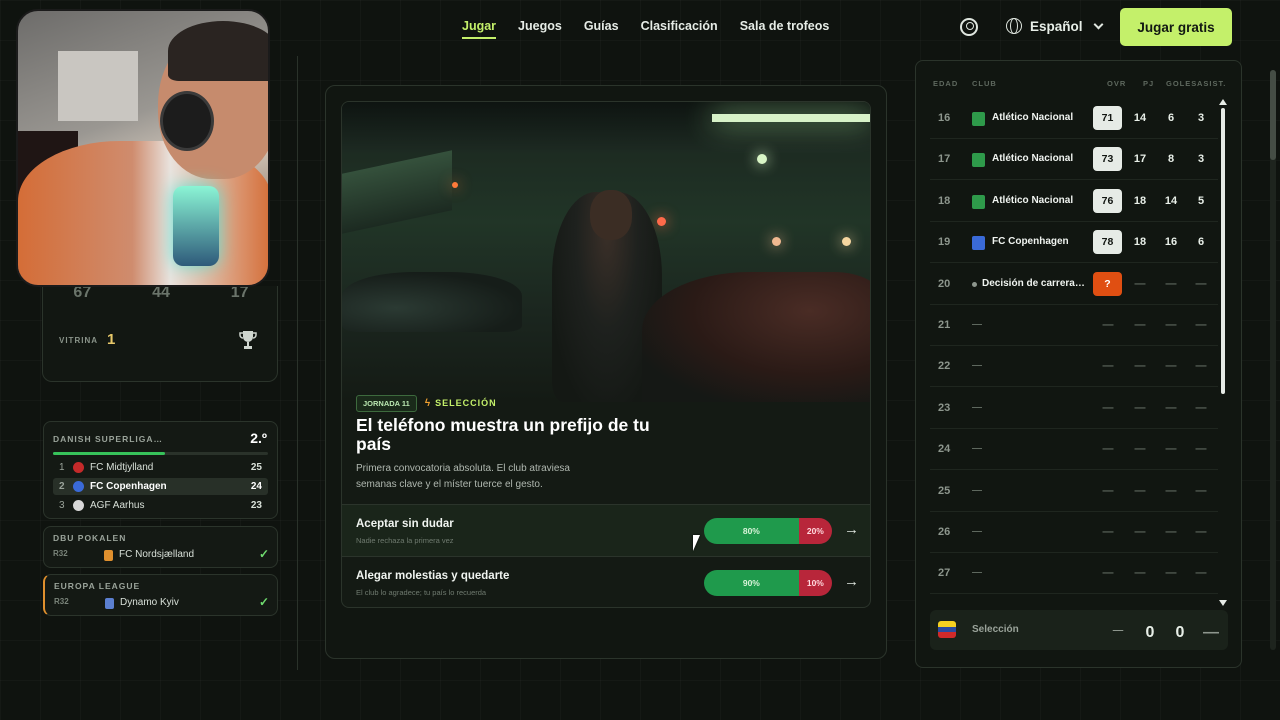 This screenshot has width=1280, height=720. What do you see at coordinates (432, 302) in the screenshot?
I see `scene-cars` at bounding box center [432, 302].